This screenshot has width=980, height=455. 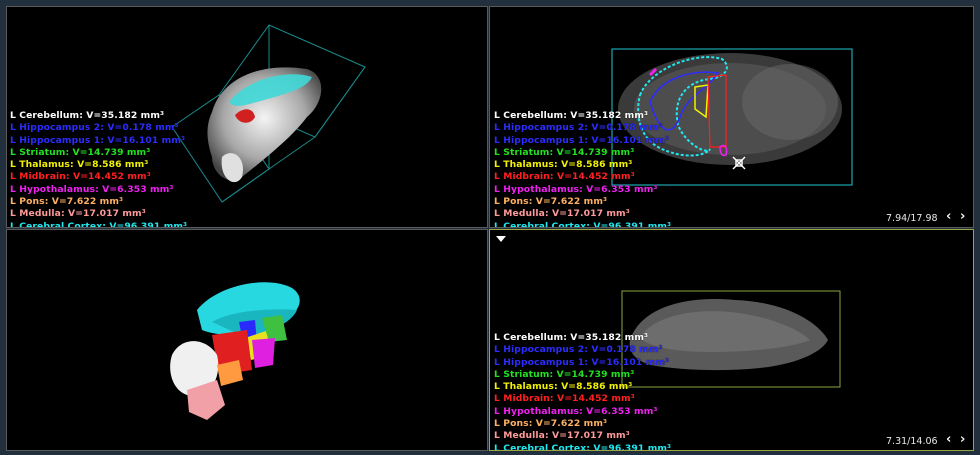 I want to click on slice-indicator: 7.94/17.98, so click(x=912, y=218).